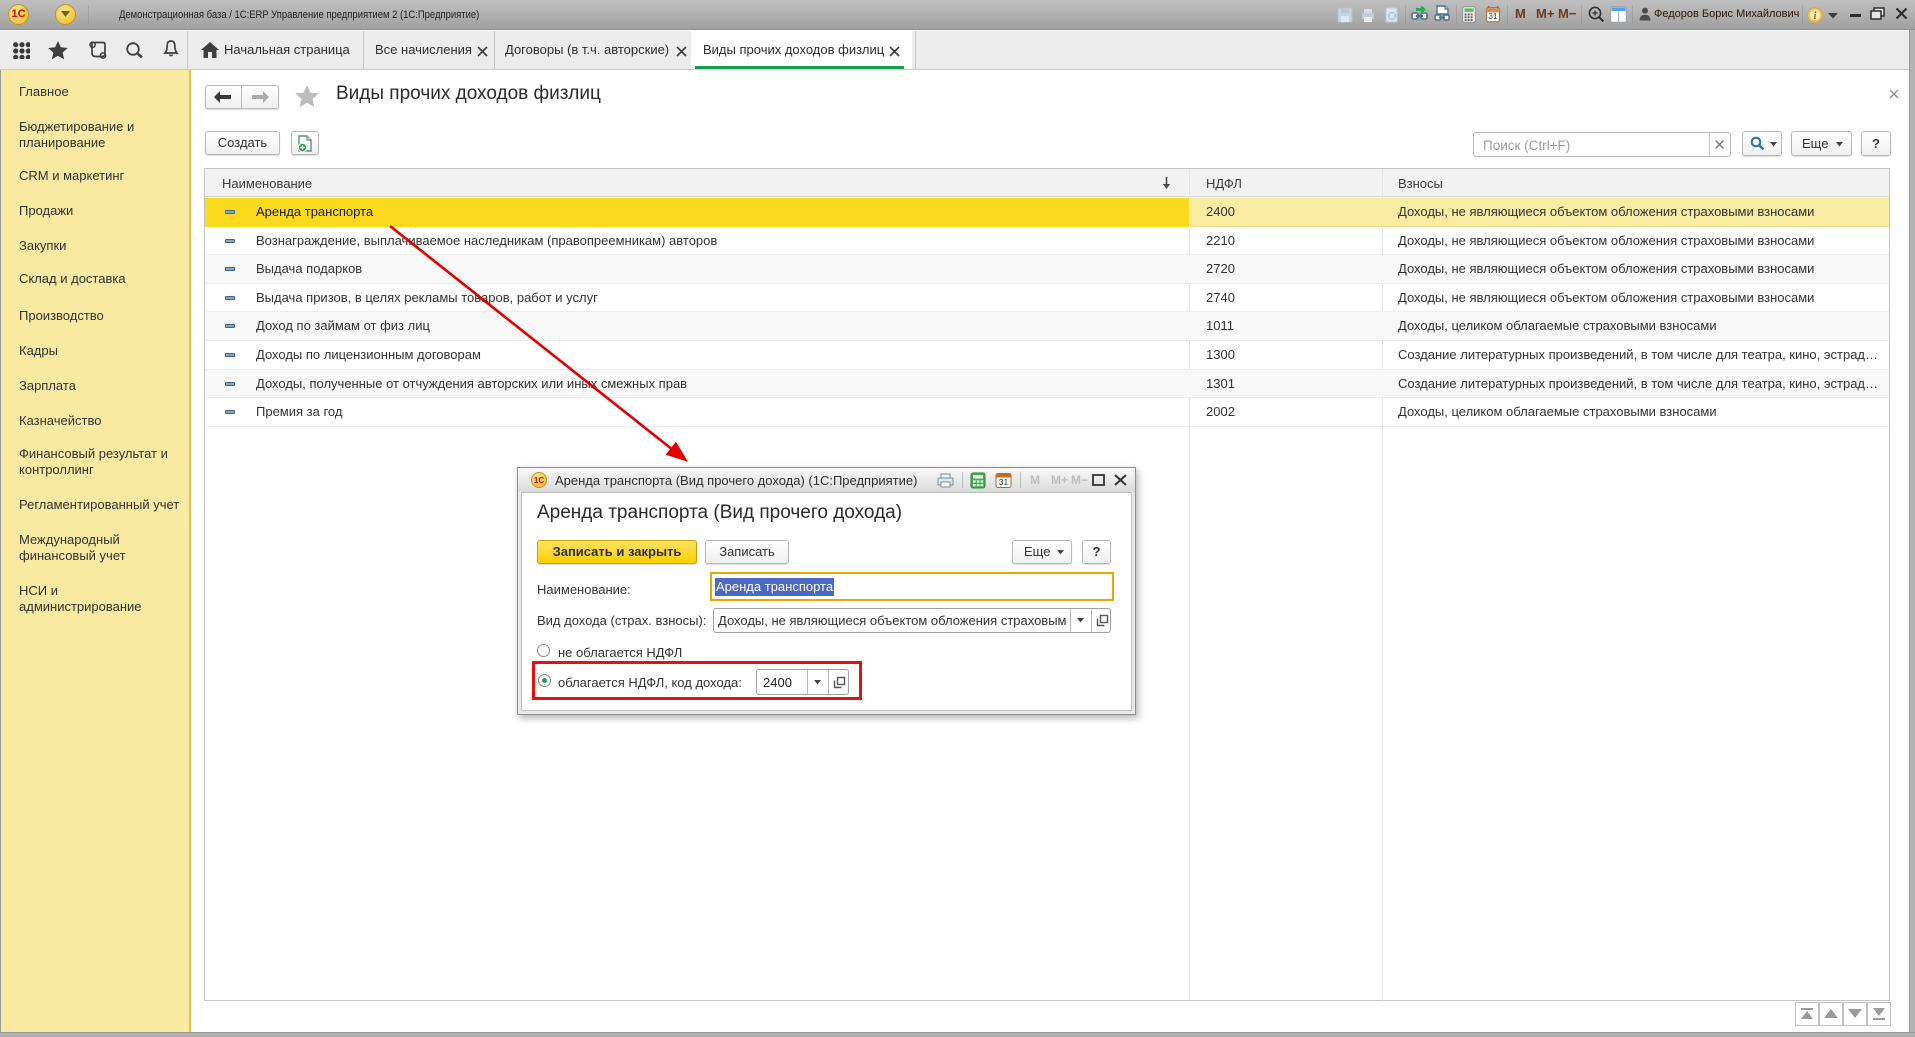 The image size is (1915, 1037). I want to click on svg-text: i, so click(1815, 16).